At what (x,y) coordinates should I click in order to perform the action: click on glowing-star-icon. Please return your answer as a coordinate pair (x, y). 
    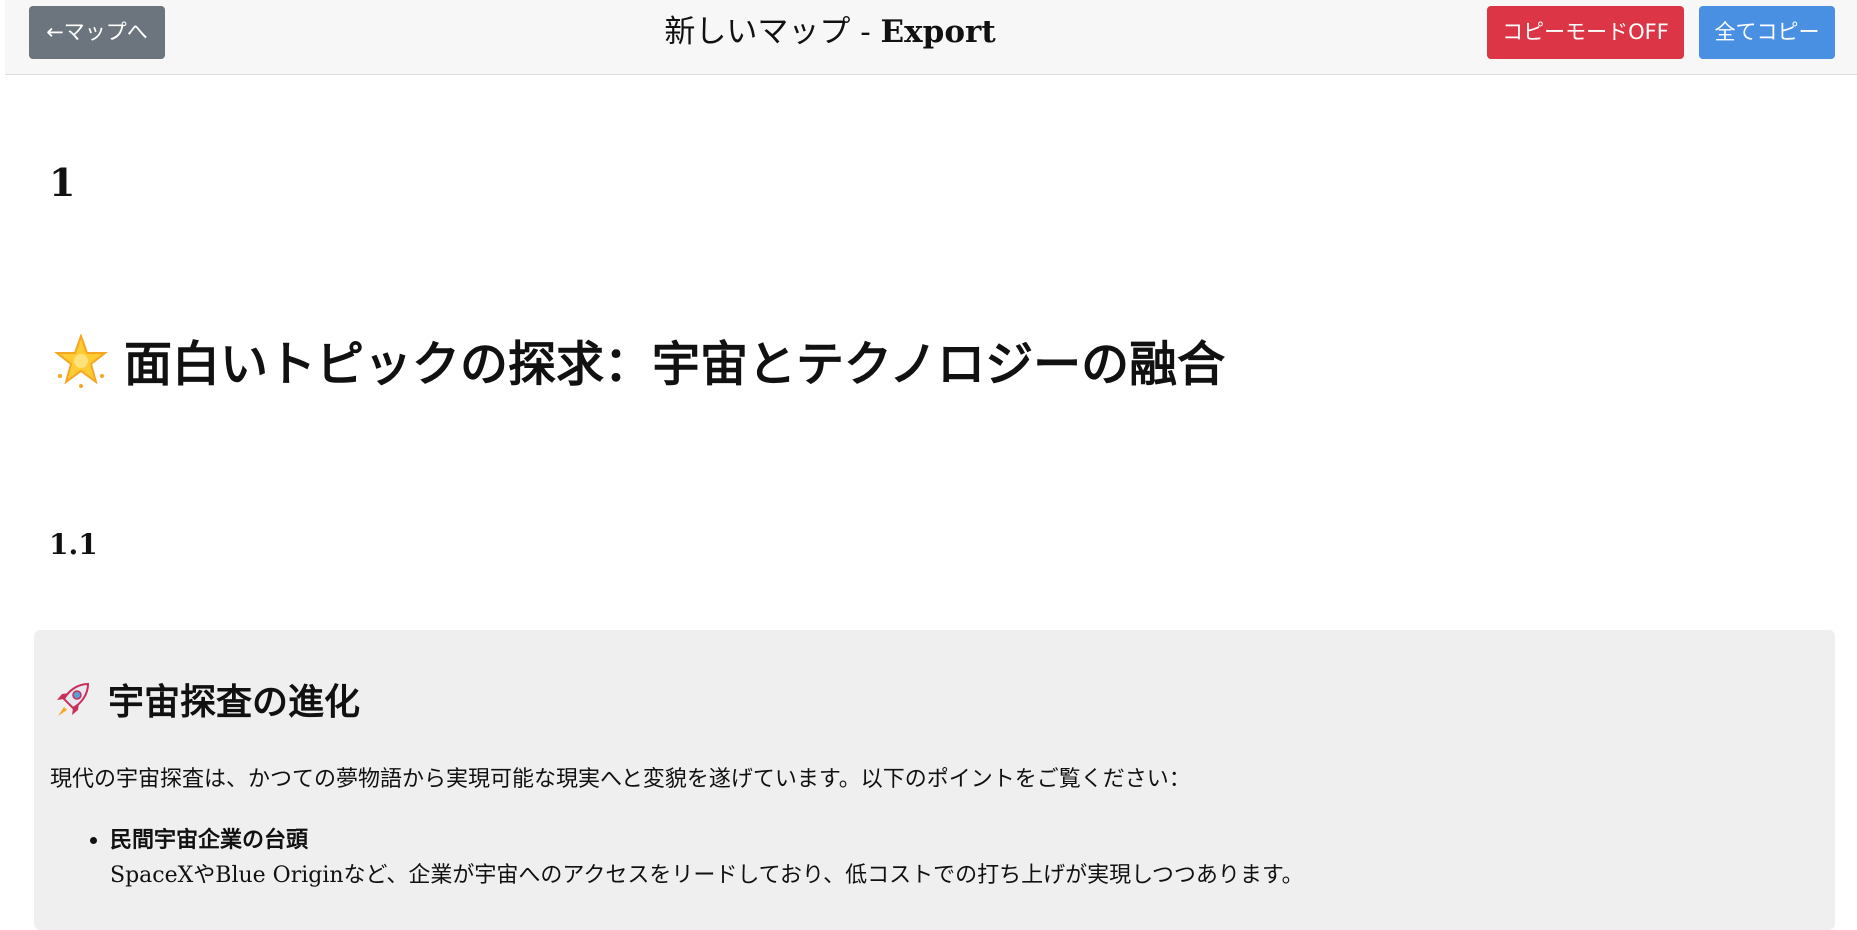
    Looking at the image, I should click on (81, 367).